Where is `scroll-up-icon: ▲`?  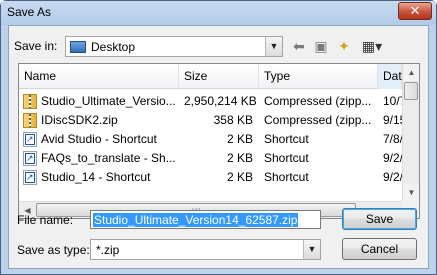
scroll-up-icon: ▲ is located at coordinates (411, 72).